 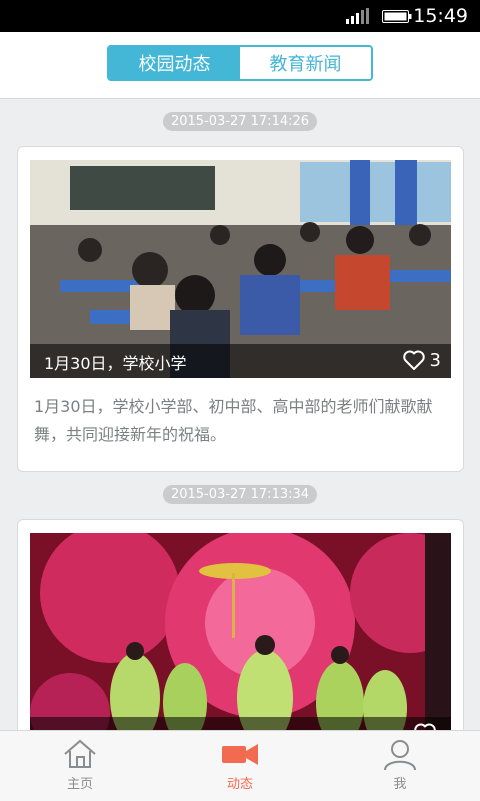 I want to click on home-icon, so click(x=80, y=753).